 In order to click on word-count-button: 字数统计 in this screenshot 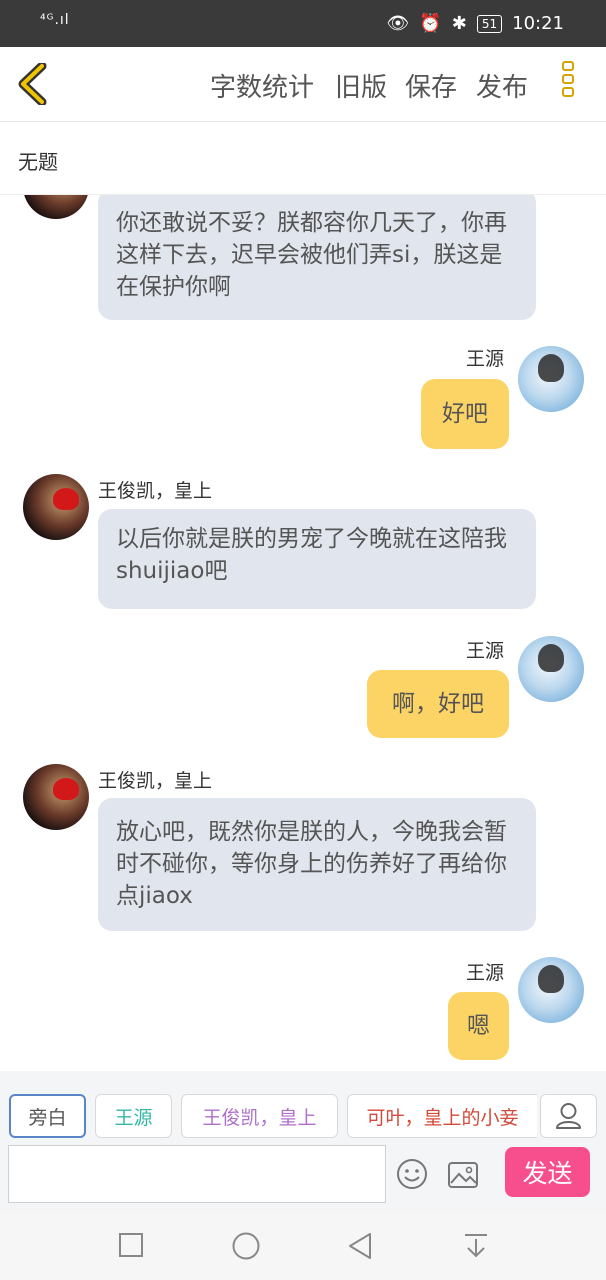, I will do `click(262, 85)`.